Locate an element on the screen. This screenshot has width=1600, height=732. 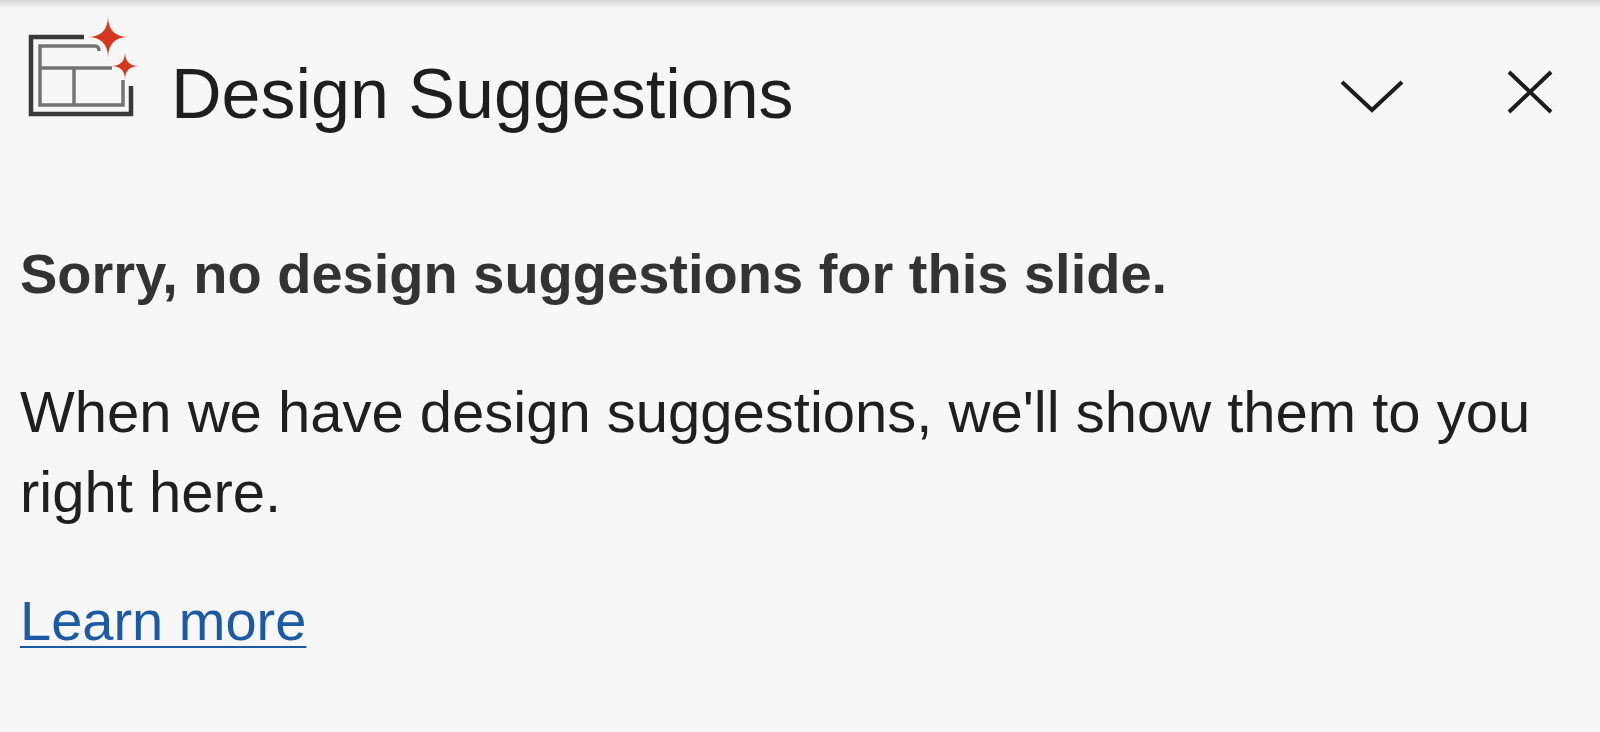
message-heading: Sorry, no design suggestions for this slide. is located at coordinates (594, 274).